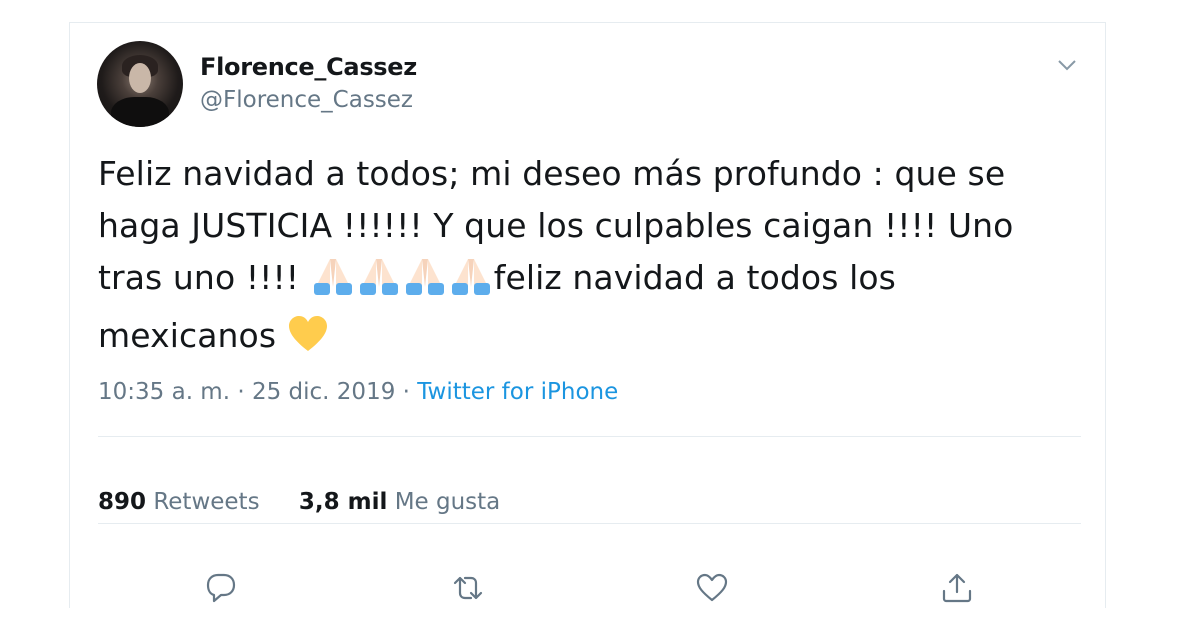 Image resolution: width=1200 pixels, height=630 pixels. I want to click on avatar-body, so click(140, 112).